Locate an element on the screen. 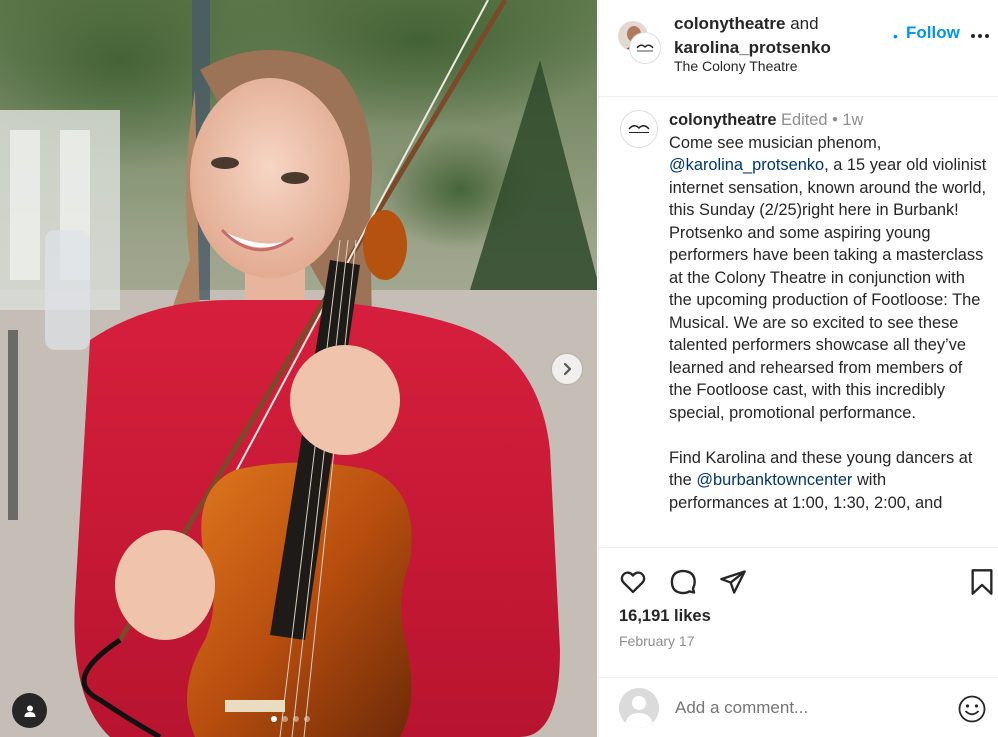 The width and height of the screenshot is (998, 737). share-button is located at coordinates (733, 582).